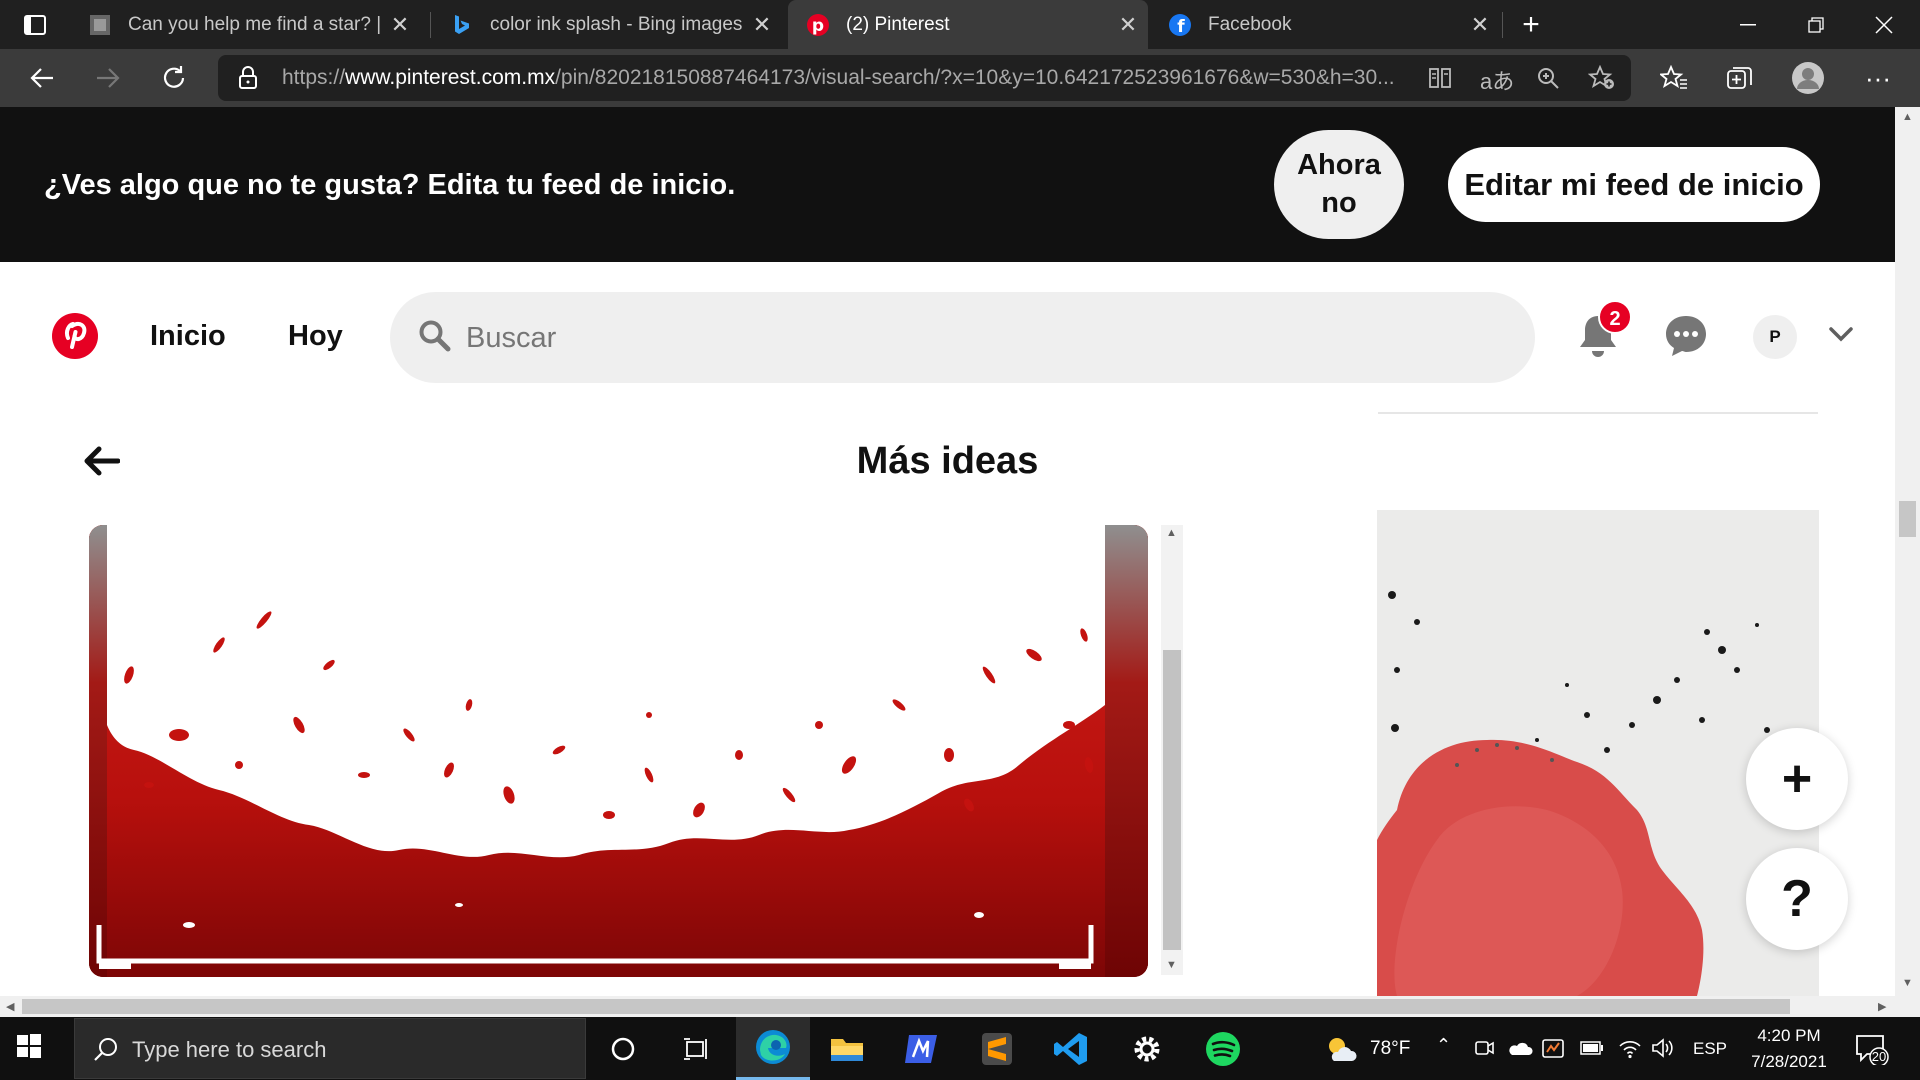  I want to click on search-input: Buscar, so click(962, 337).